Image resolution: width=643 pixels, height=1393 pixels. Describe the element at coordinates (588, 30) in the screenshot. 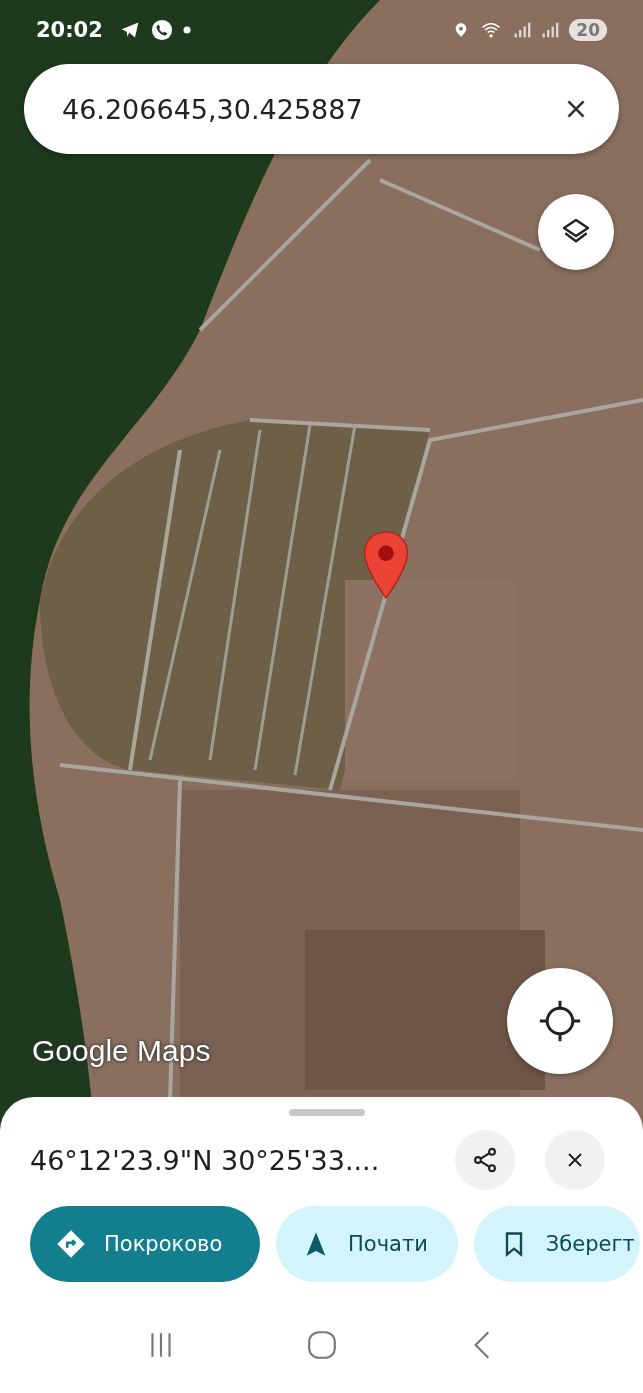

I see `battery-level: 20` at that location.